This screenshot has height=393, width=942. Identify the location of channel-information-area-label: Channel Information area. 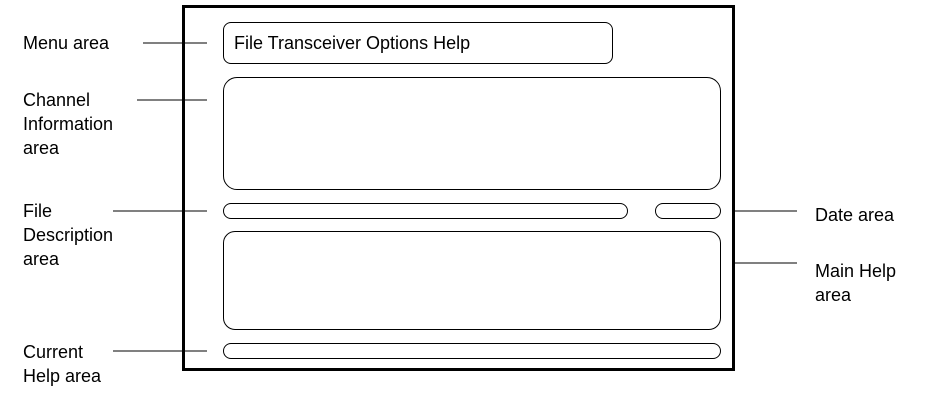
(68, 124).